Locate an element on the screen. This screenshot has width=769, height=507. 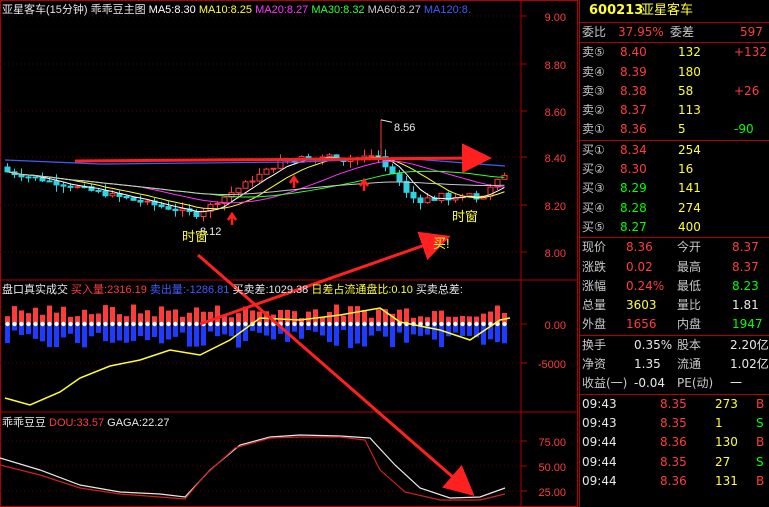
ask-row: 卖④ 8.39 180 is located at coordinates (674, 72).